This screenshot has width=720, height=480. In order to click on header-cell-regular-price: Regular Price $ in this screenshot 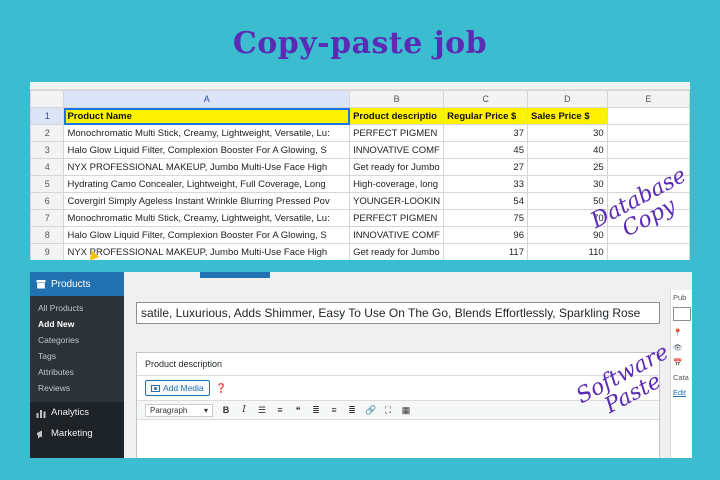, I will do `click(485, 116)`.